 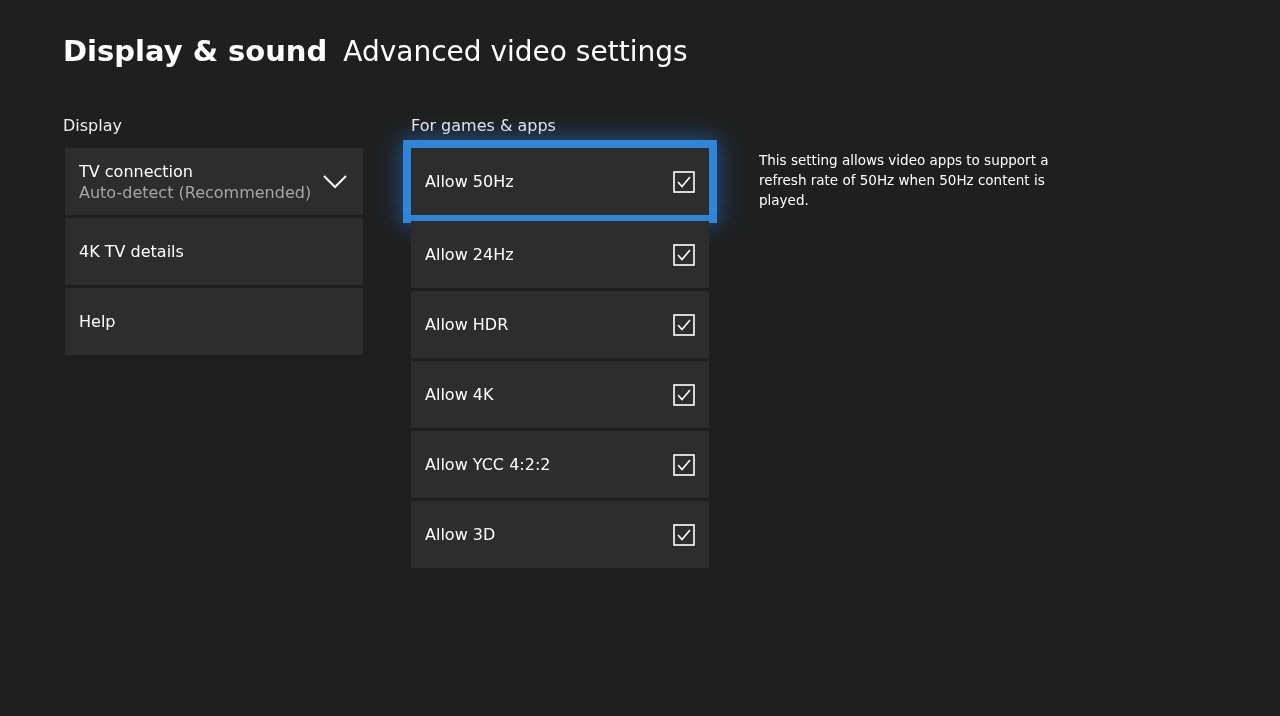 I want to click on checkbox-tile: Allow 3D, so click(x=560, y=534).